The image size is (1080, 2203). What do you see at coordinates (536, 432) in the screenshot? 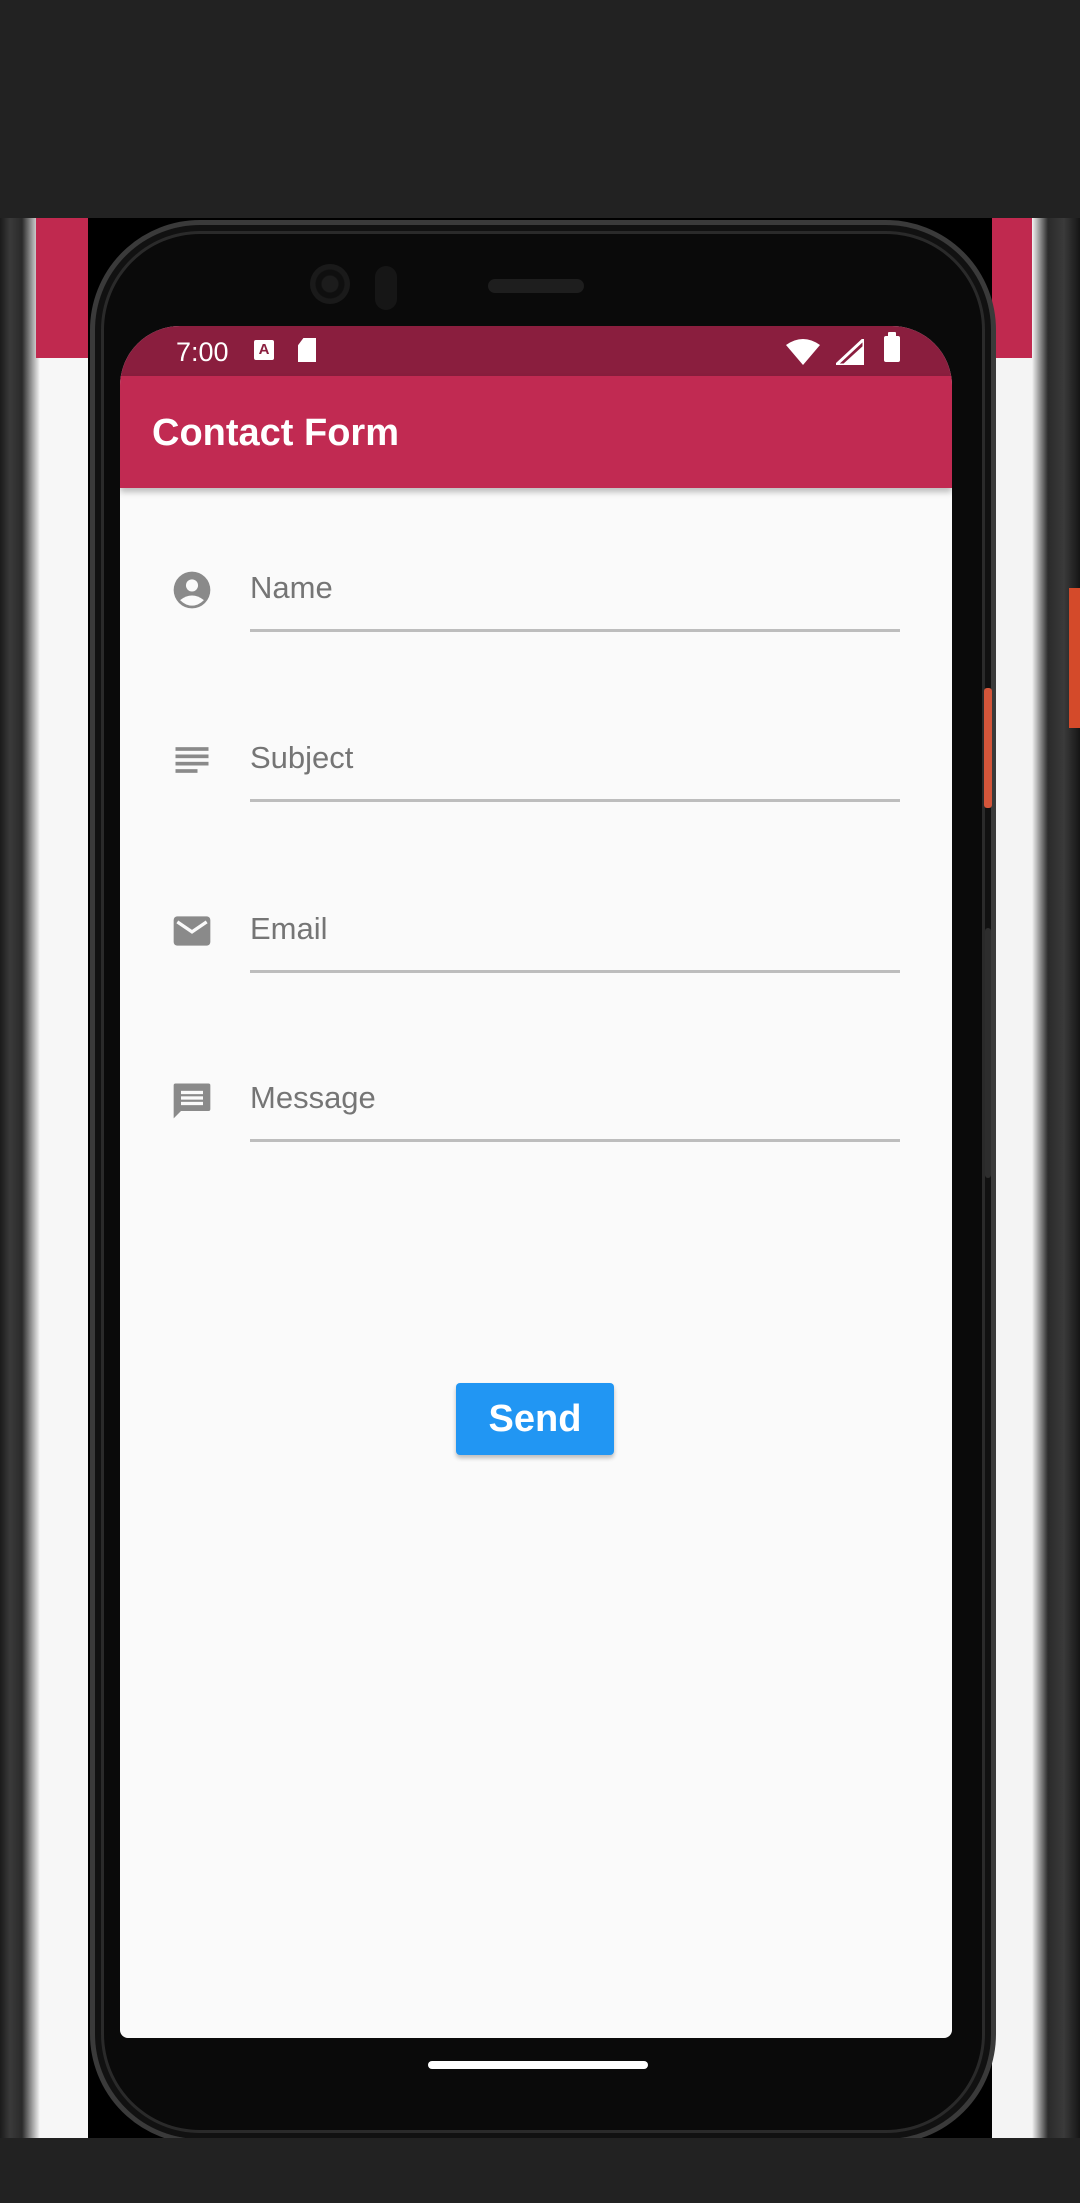
I see `app-bar: Contact Form` at bounding box center [536, 432].